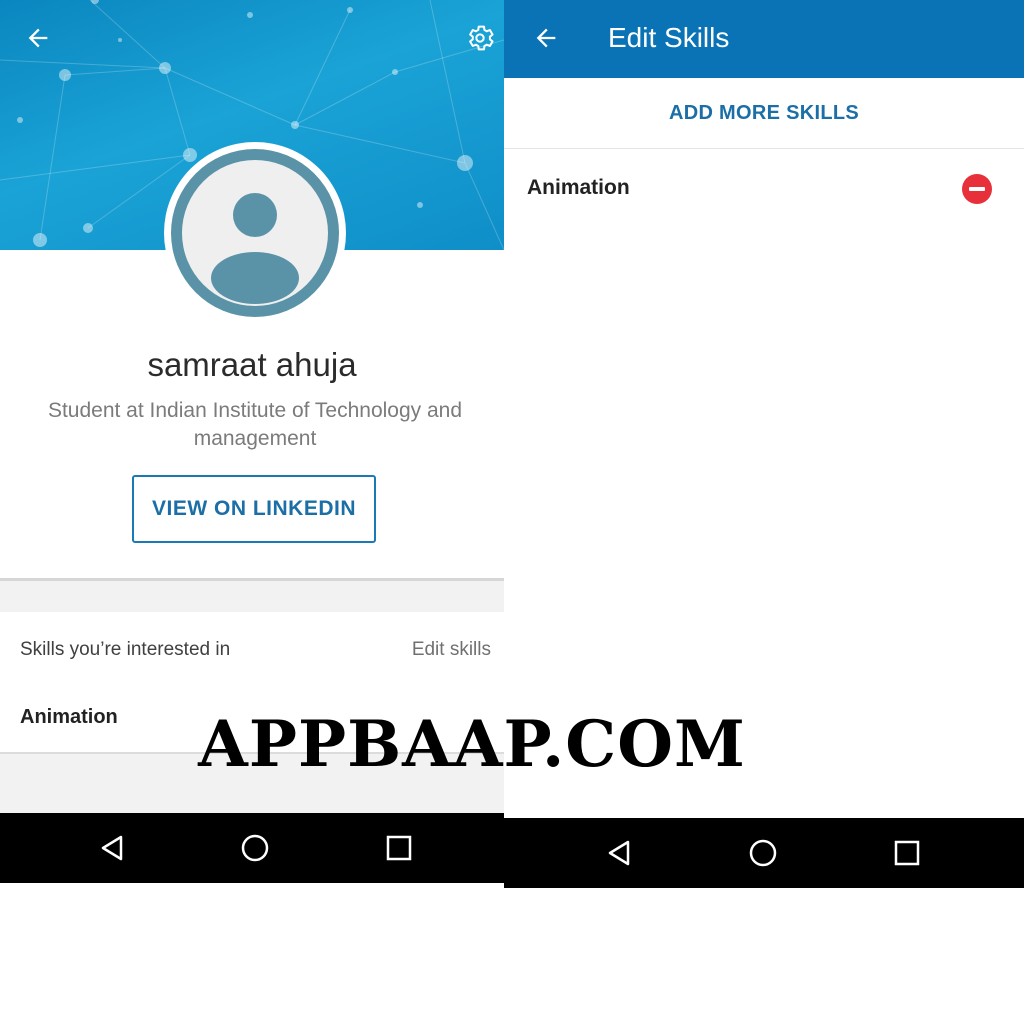  I want to click on gear-icon, so click(481, 38).